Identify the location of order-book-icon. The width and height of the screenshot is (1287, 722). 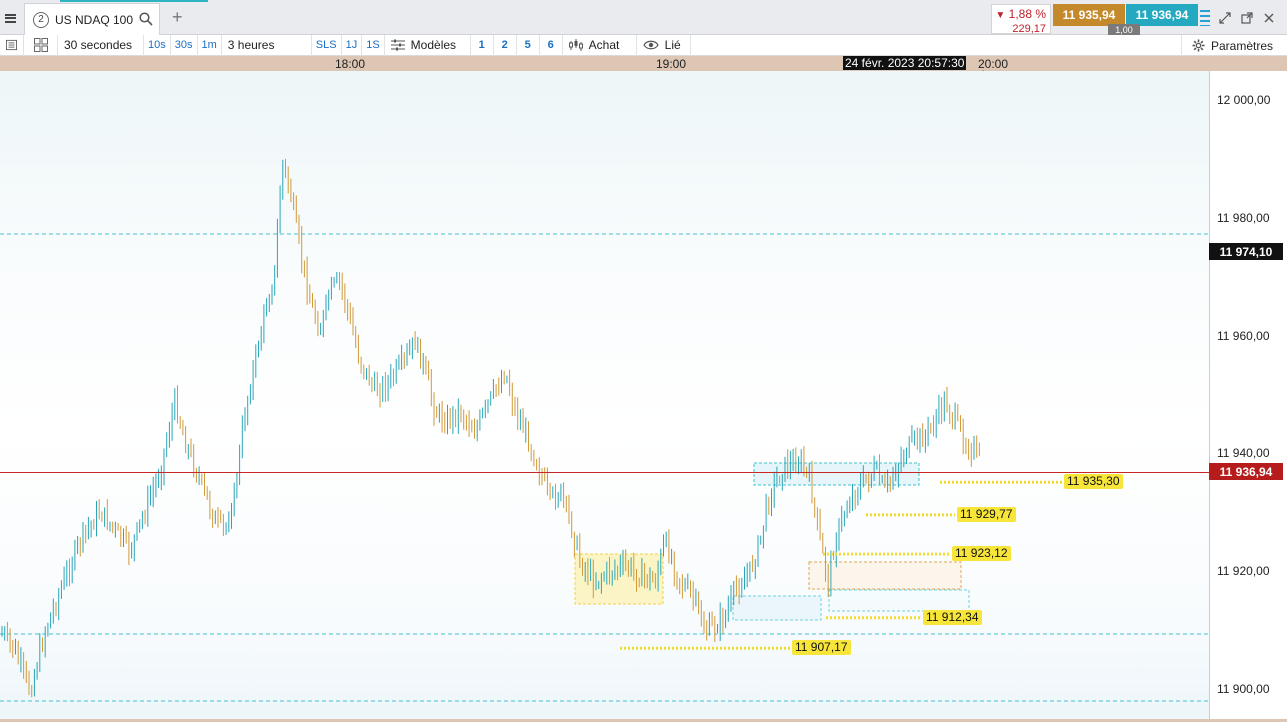
(1205, 18).